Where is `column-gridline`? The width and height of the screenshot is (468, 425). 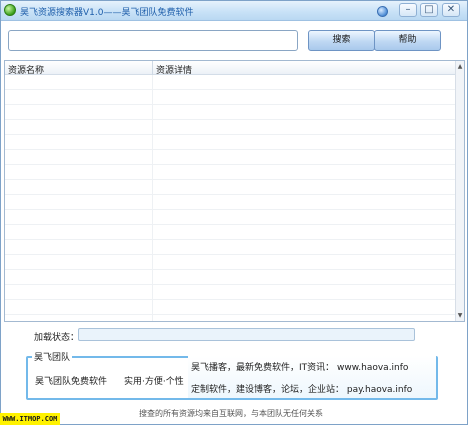
column-gridline is located at coordinates (152, 198).